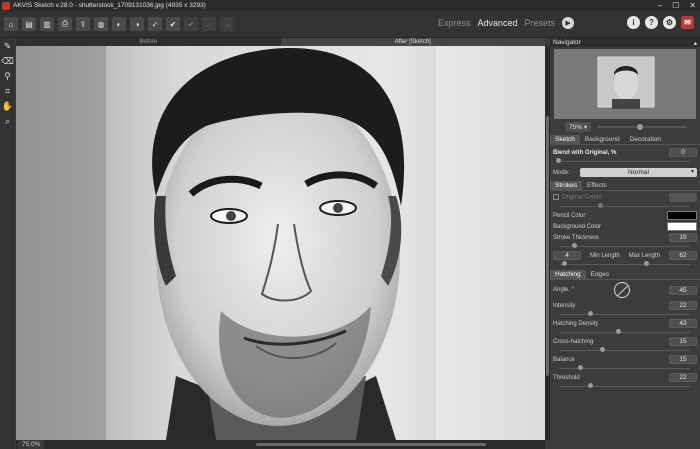  Describe the element at coordinates (569, 215) in the screenshot. I see `pencil-color-label: Pencil Color` at that location.